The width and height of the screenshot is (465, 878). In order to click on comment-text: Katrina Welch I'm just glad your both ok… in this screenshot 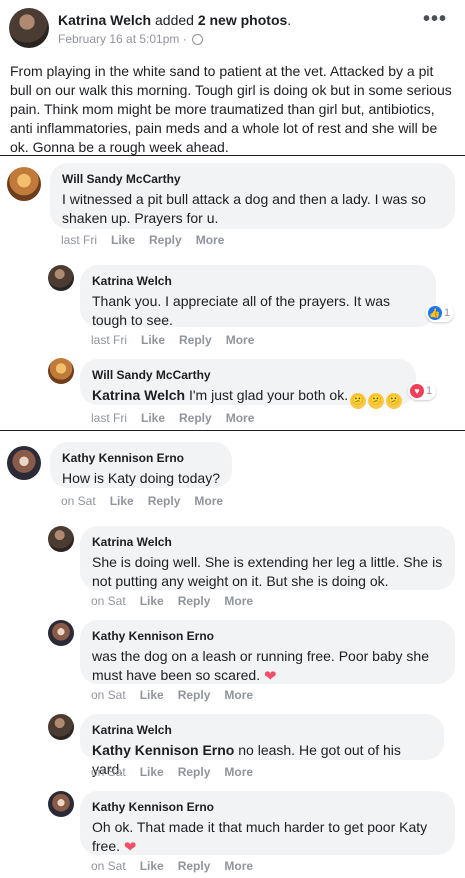, I will do `click(248, 397)`.